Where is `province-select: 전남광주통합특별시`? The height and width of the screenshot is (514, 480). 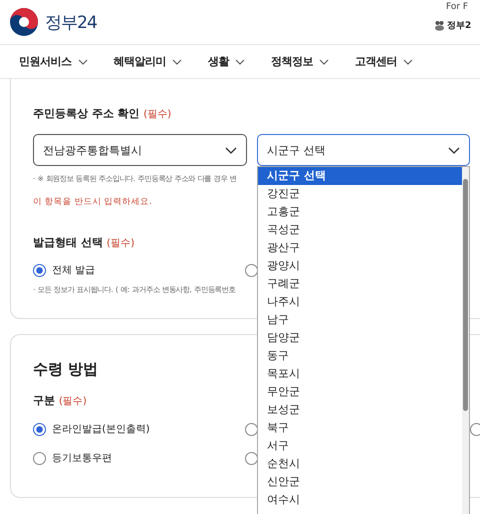
province-select: 전남광주통합특별시 is located at coordinates (140, 150).